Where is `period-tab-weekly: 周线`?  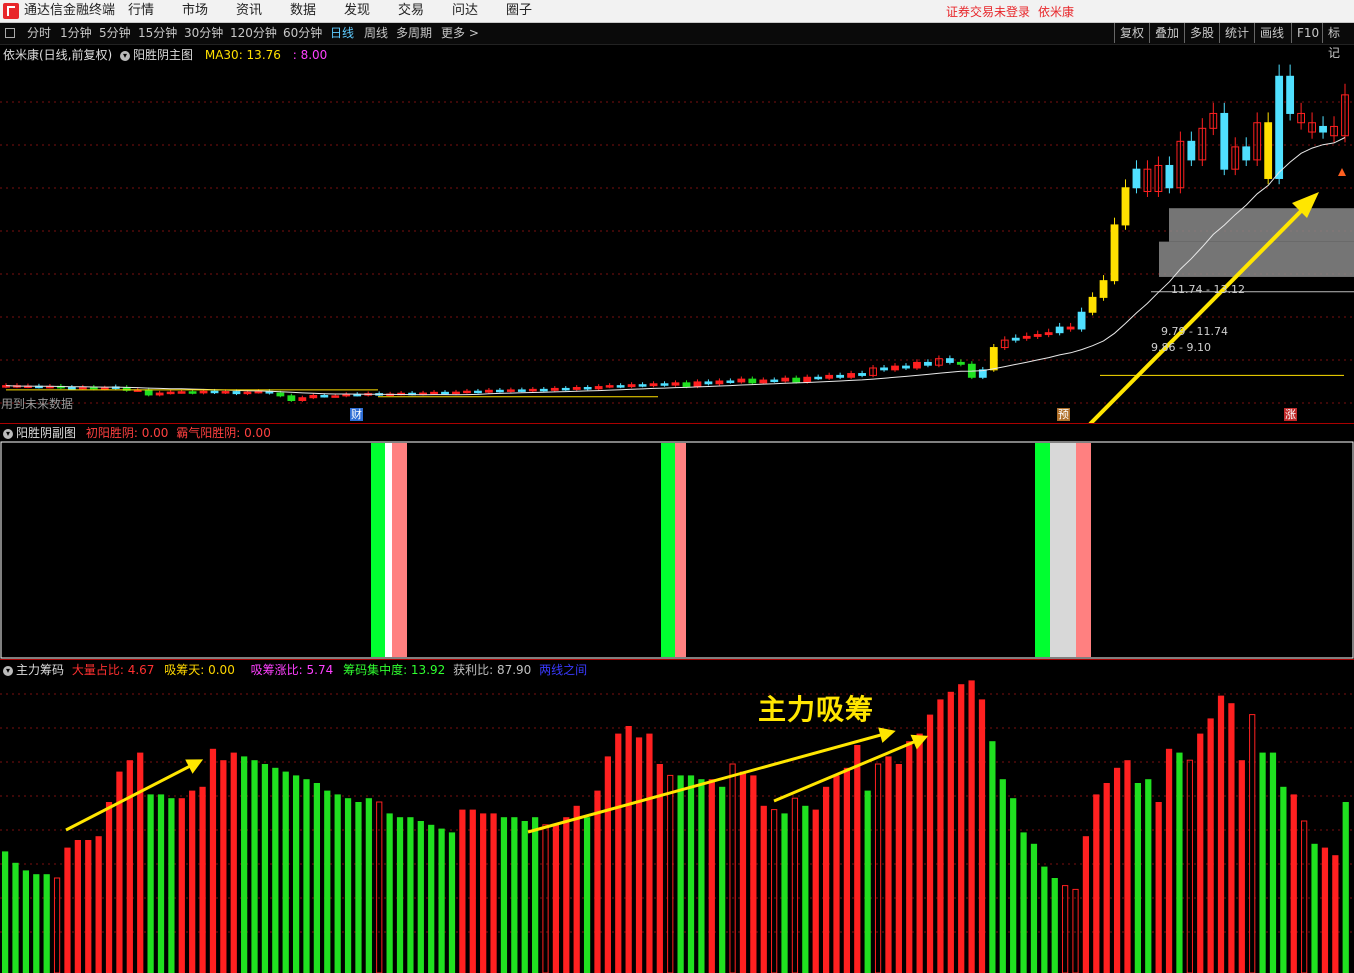 period-tab-weekly: 周线 is located at coordinates (376, 33).